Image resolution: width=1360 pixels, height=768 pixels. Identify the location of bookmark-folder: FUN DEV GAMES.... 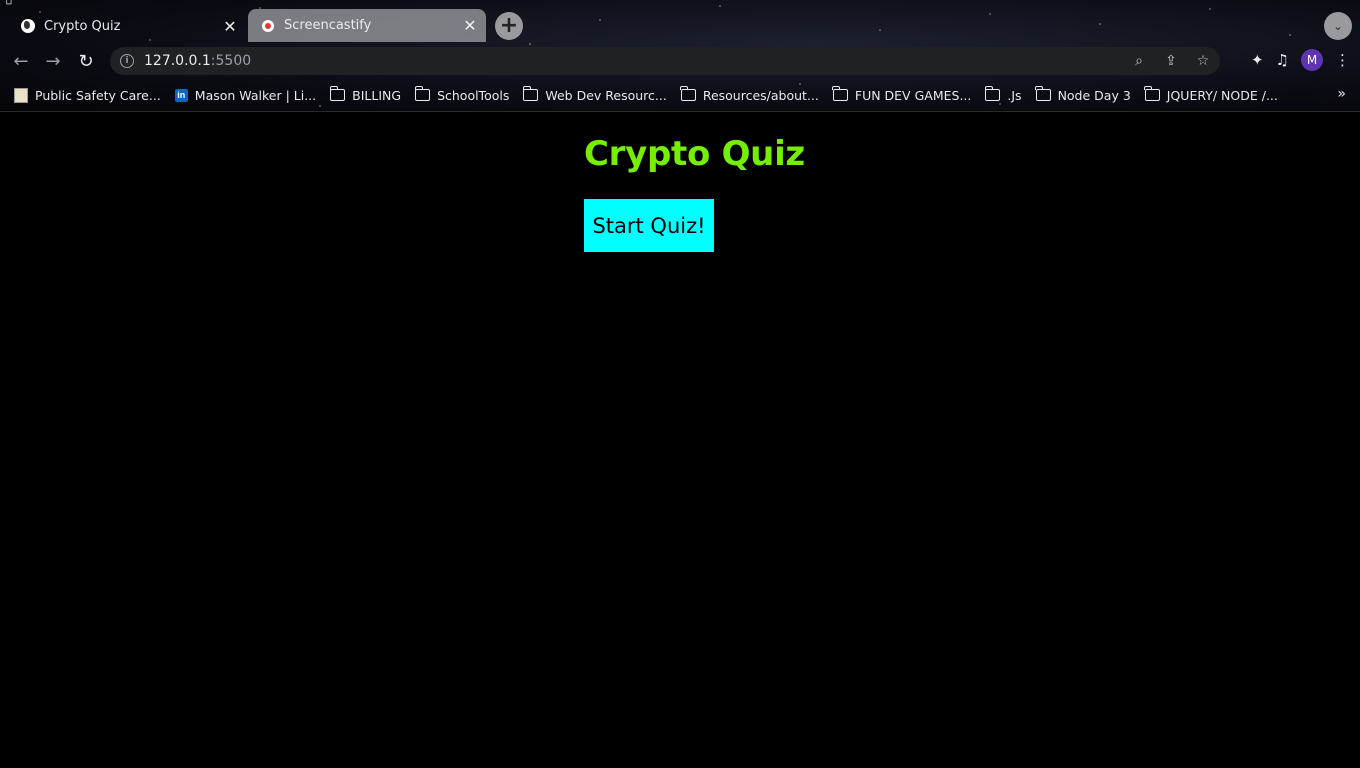
(902, 94).